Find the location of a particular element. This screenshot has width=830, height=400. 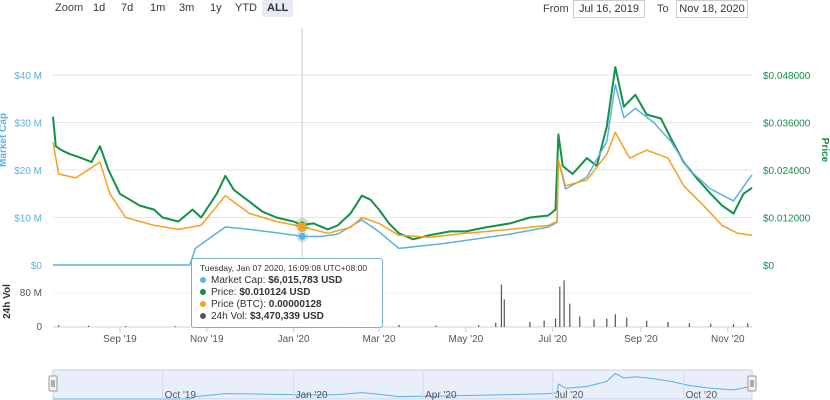

price-btc-dot-icon is located at coordinates (203, 304).